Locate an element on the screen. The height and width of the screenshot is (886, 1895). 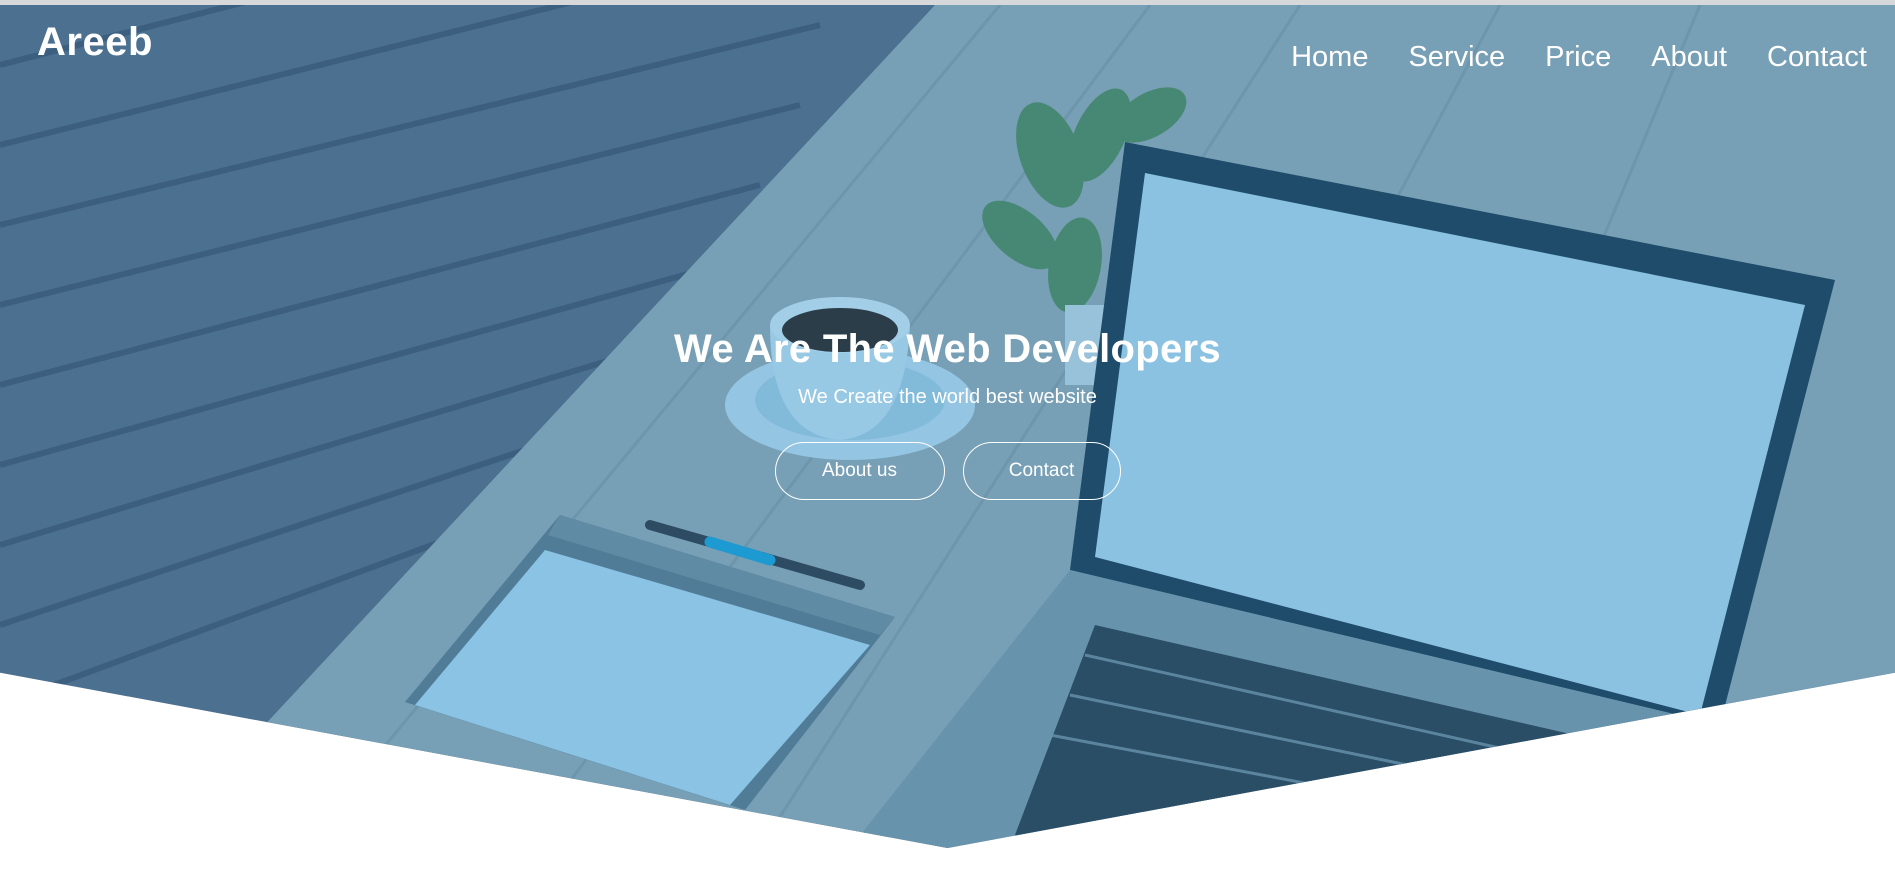
nav-item-price: Price is located at coordinates (1578, 57).